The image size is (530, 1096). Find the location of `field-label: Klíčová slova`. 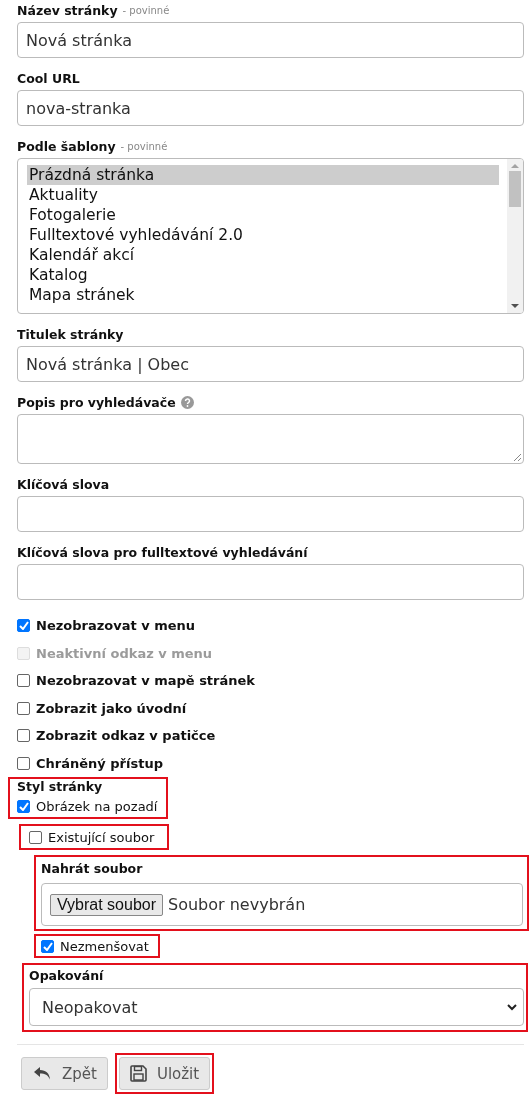

field-label: Klíčová slova is located at coordinates (63, 484).